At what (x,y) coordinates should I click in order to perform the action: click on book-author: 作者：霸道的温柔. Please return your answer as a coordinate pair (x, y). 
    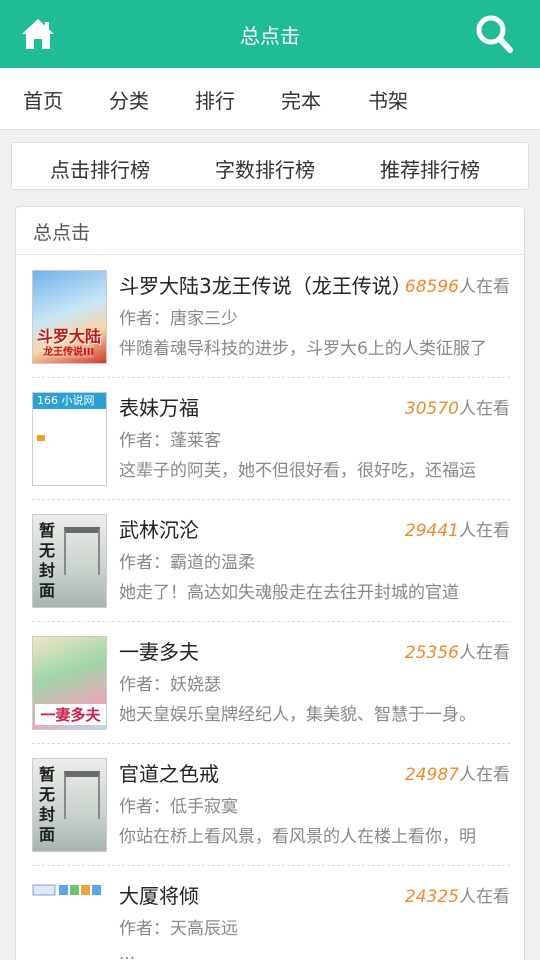
    Looking at the image, I should click on (187, 563).